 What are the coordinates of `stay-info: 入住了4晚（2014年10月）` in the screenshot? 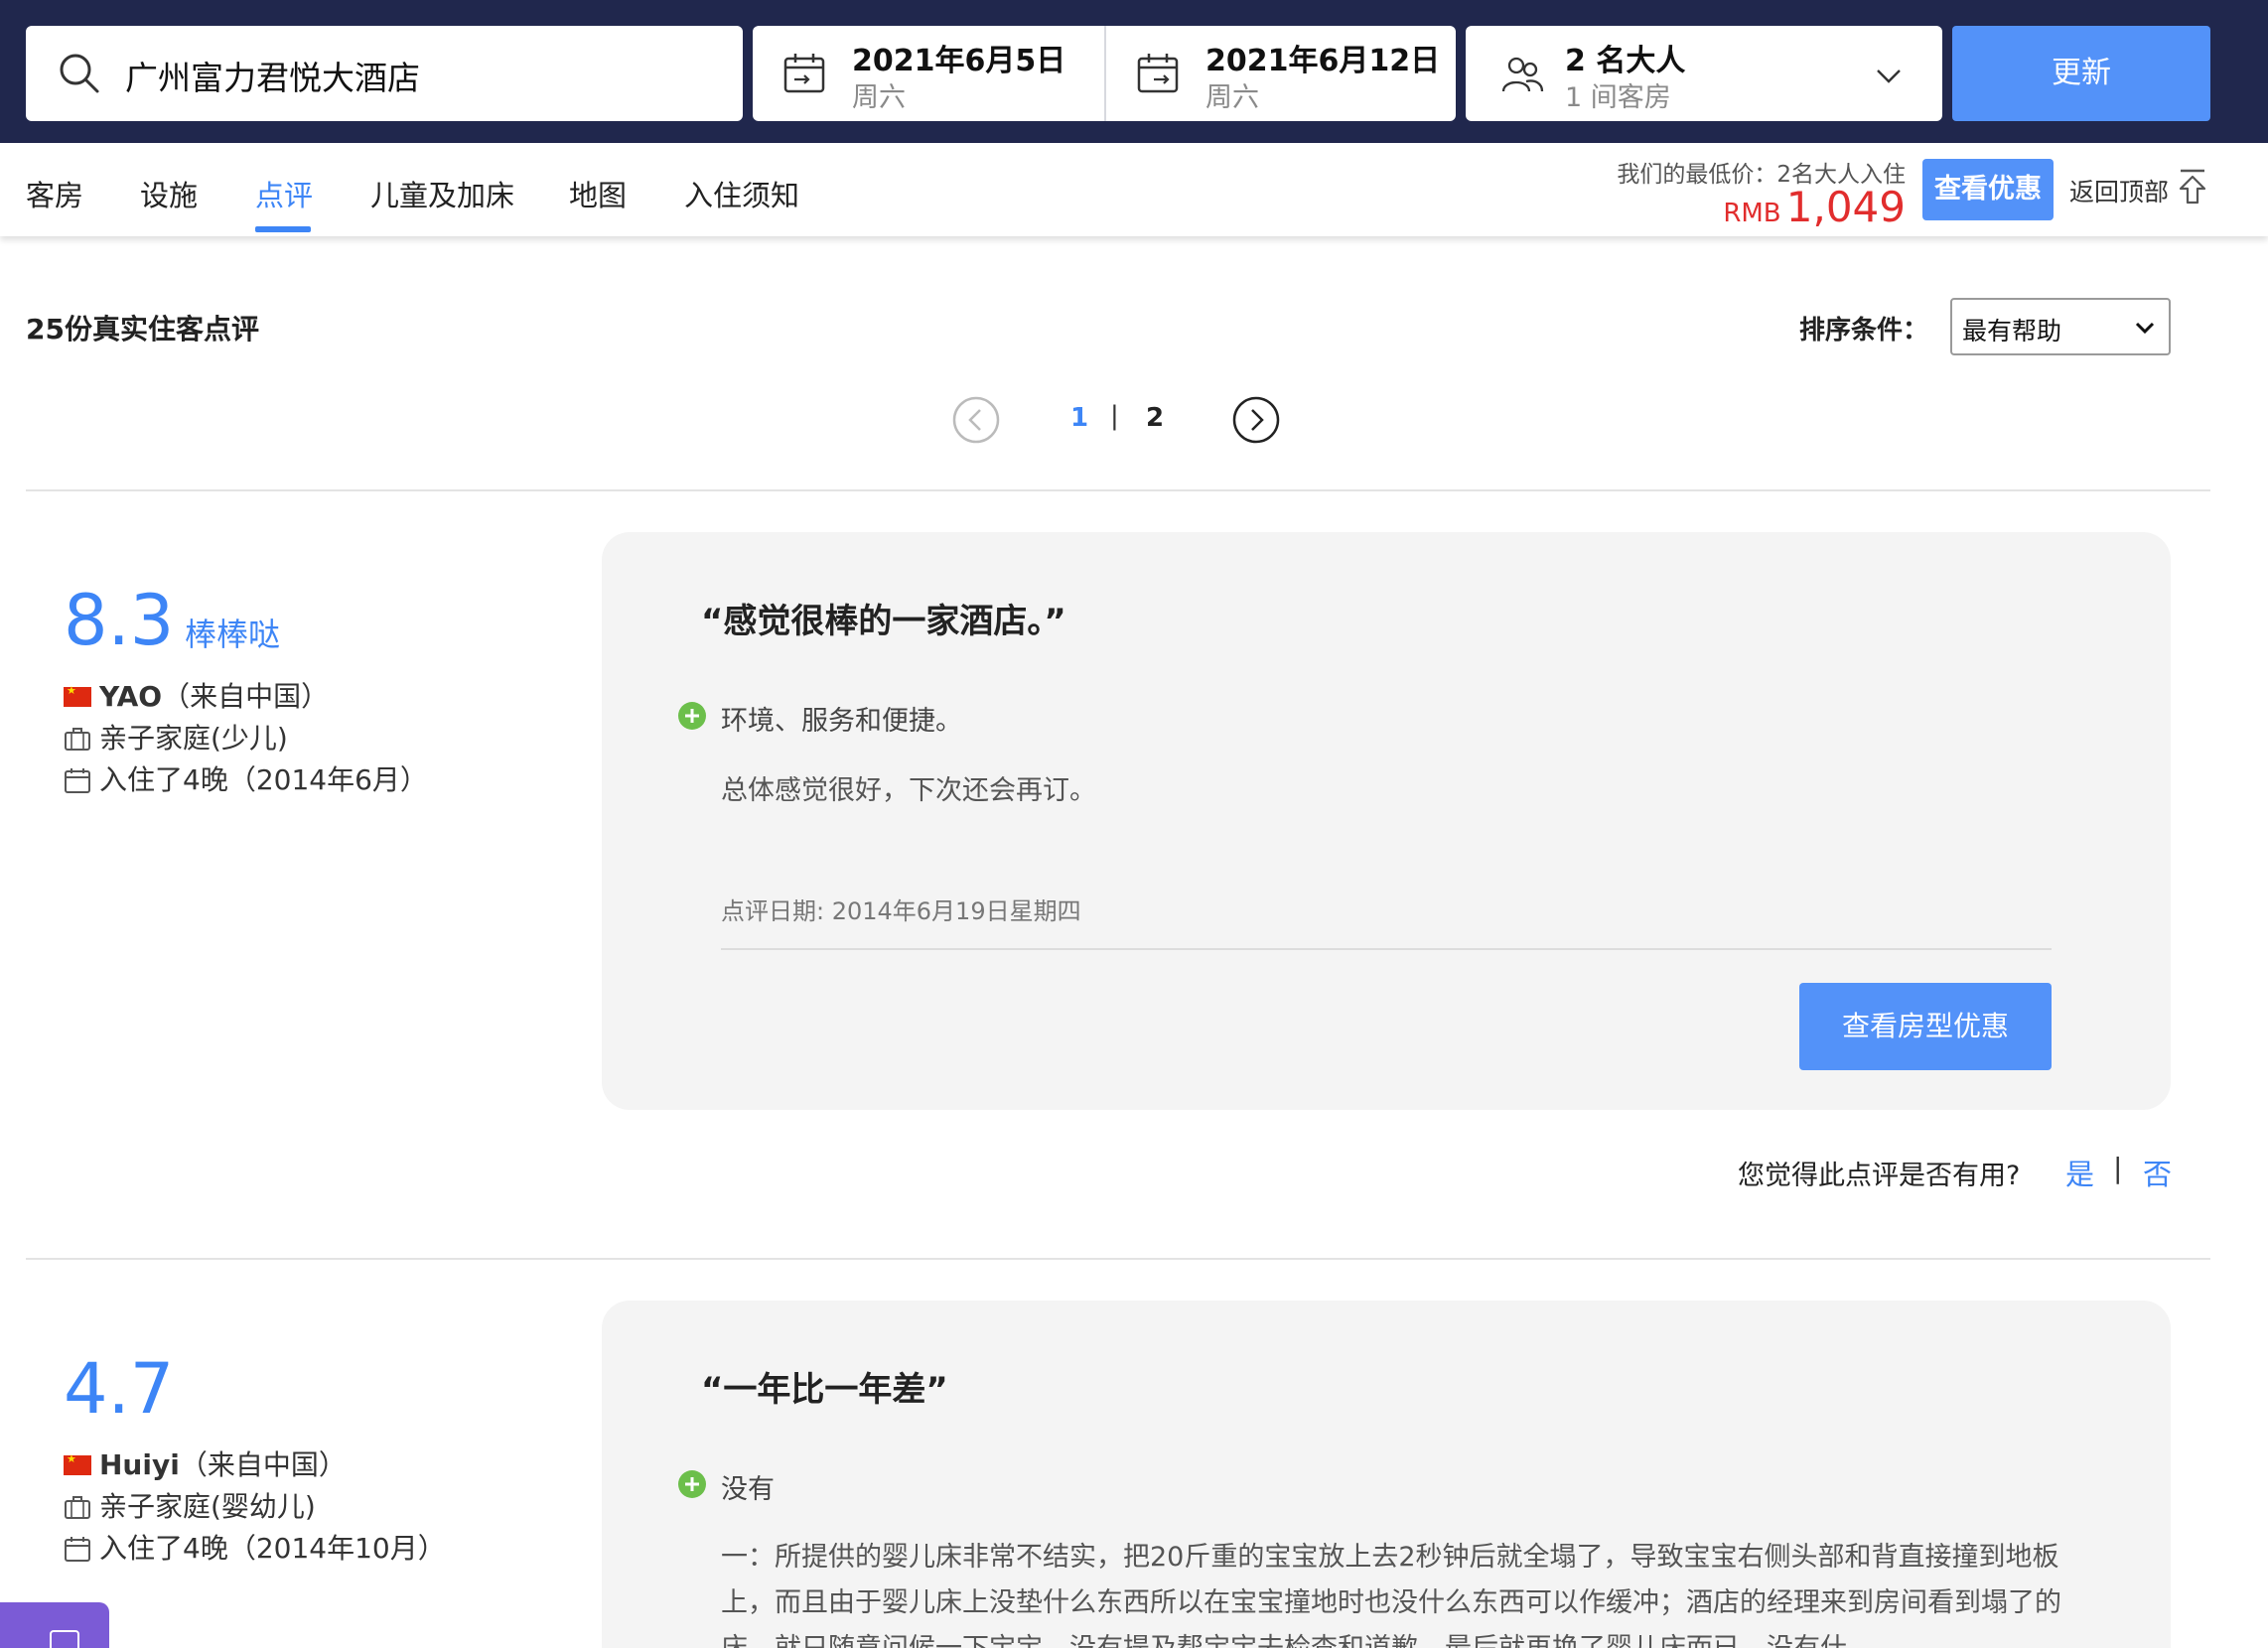 It's located at (255, 1547).